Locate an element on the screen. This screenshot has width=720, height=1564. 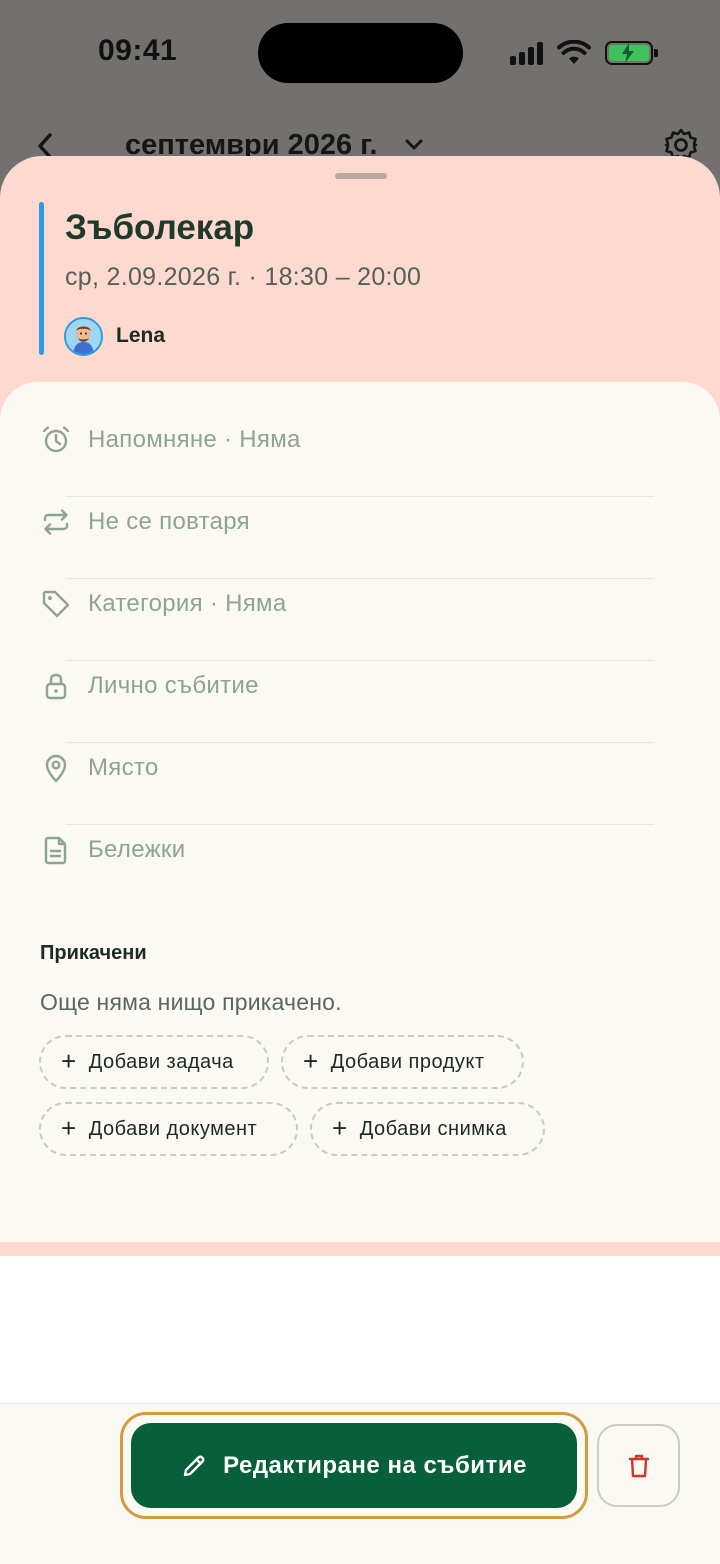
detail-label: Не се повтаря is located at coordinates (169, 521).